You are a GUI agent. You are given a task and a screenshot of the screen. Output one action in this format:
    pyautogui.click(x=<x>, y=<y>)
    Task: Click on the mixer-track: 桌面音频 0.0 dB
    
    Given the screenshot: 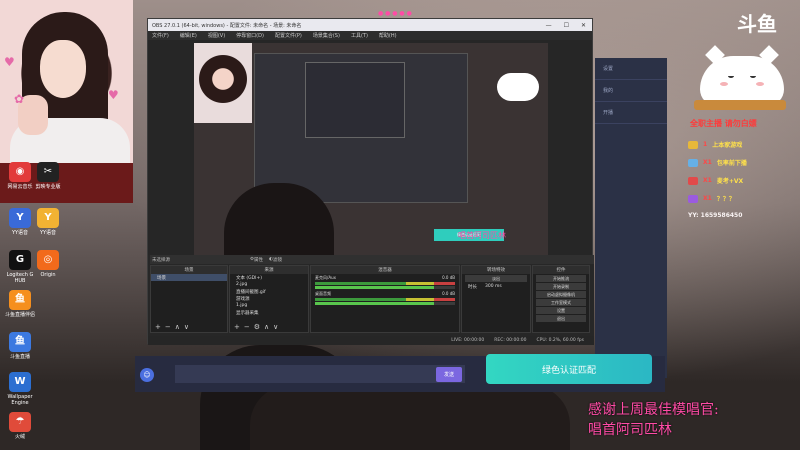 What is the action you would take?
    pyautogui.click(x=385, y=298)
    